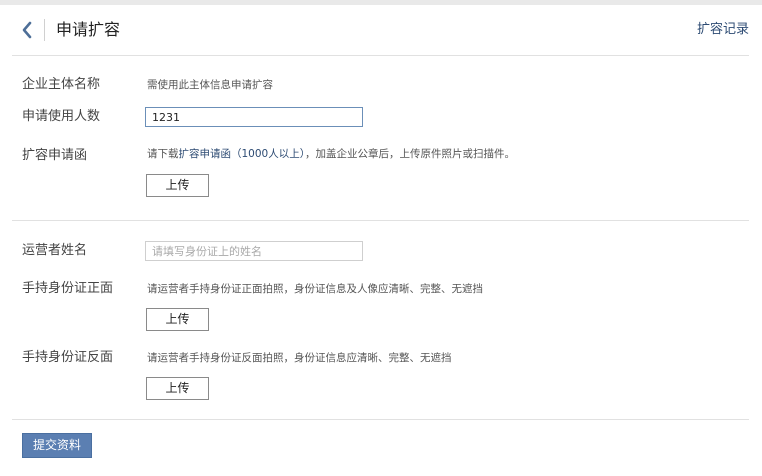 The width and height of the screenshot is (762, 476). Describe the element at coordinates (380, 220) in the screenshot. I see `section-divider` at that location.